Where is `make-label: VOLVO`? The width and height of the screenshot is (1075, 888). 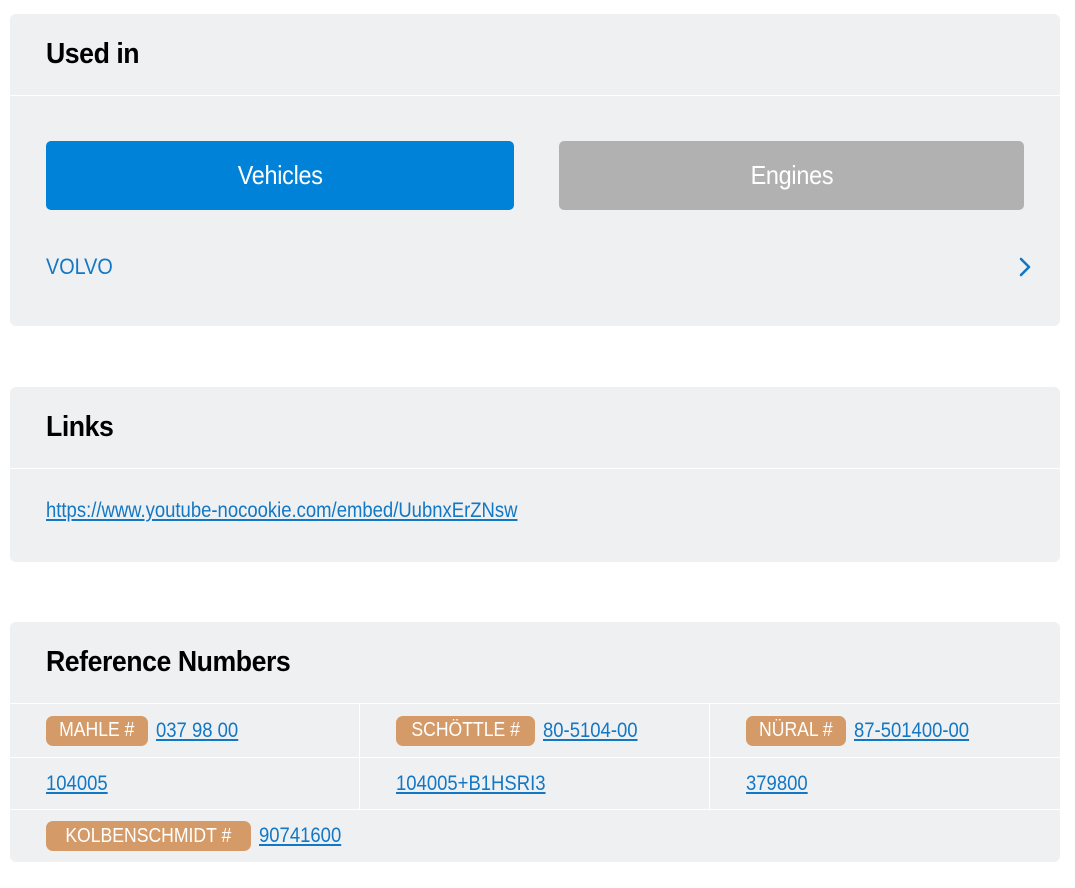
make-label: VOLVO is located at coordinates (79, 266).